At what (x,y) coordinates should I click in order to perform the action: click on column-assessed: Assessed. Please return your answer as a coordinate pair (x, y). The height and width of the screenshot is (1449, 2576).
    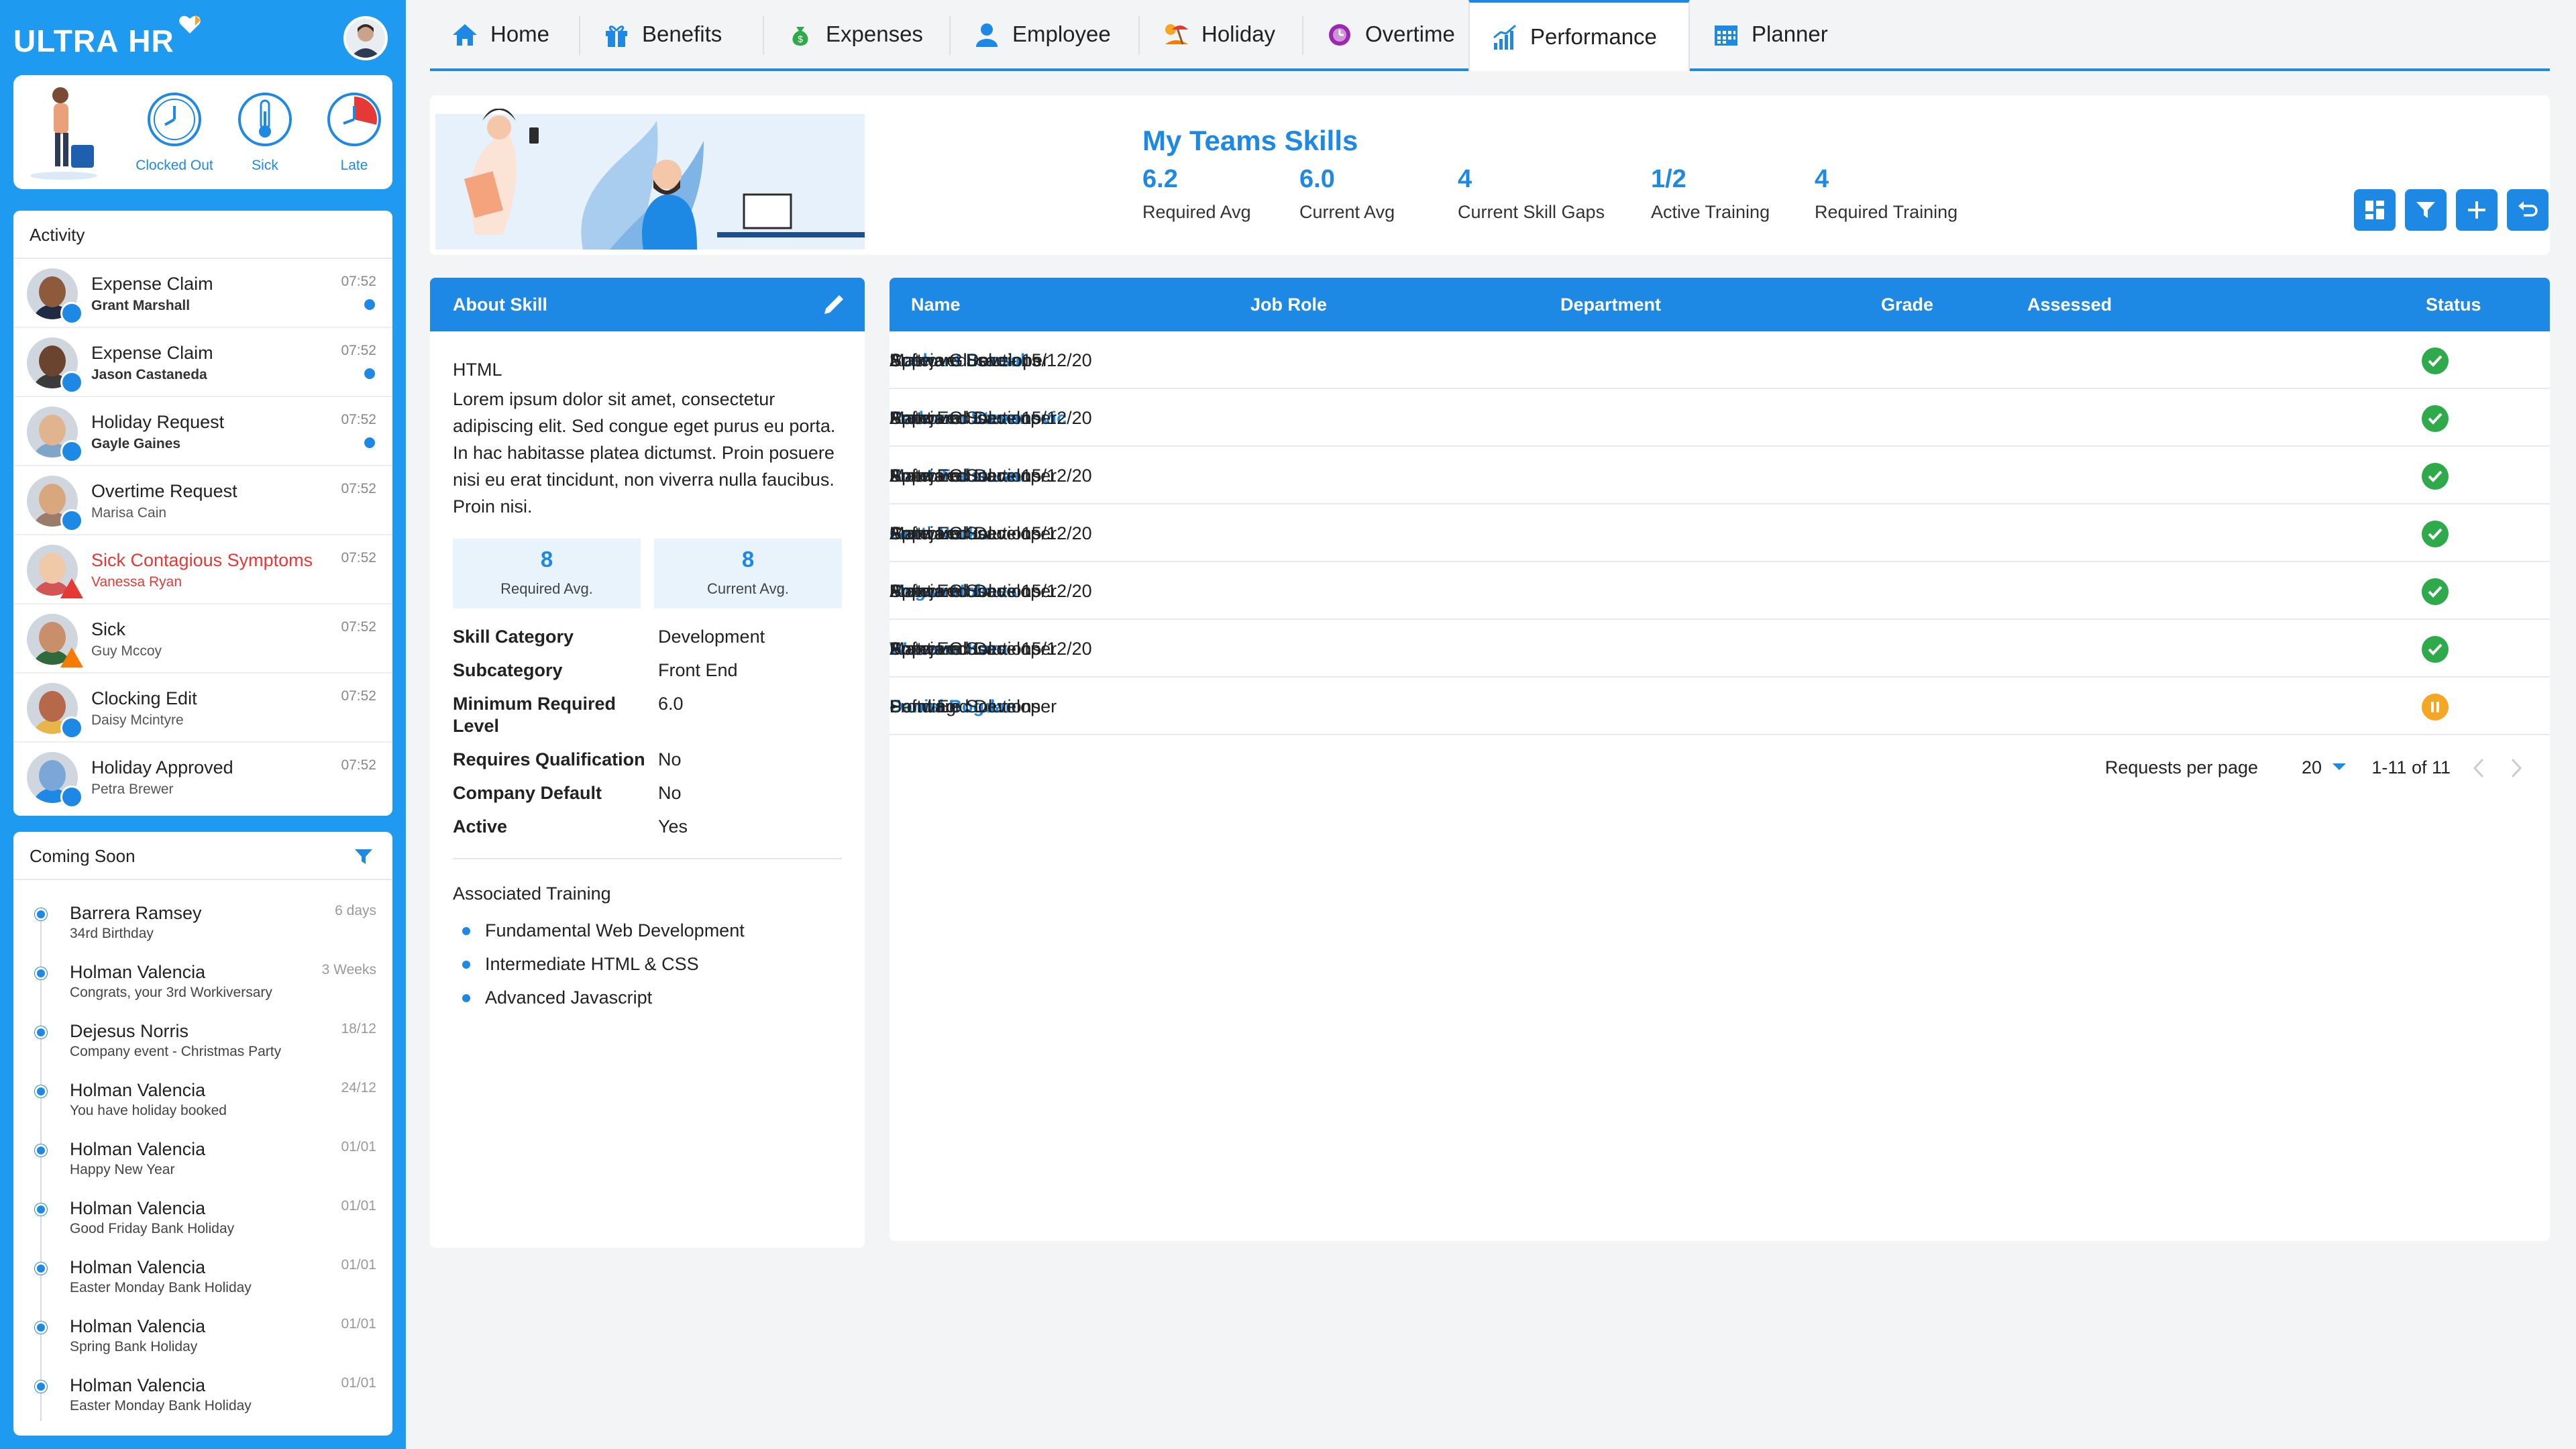
    Looking at the image, I should click on (2069, 304).